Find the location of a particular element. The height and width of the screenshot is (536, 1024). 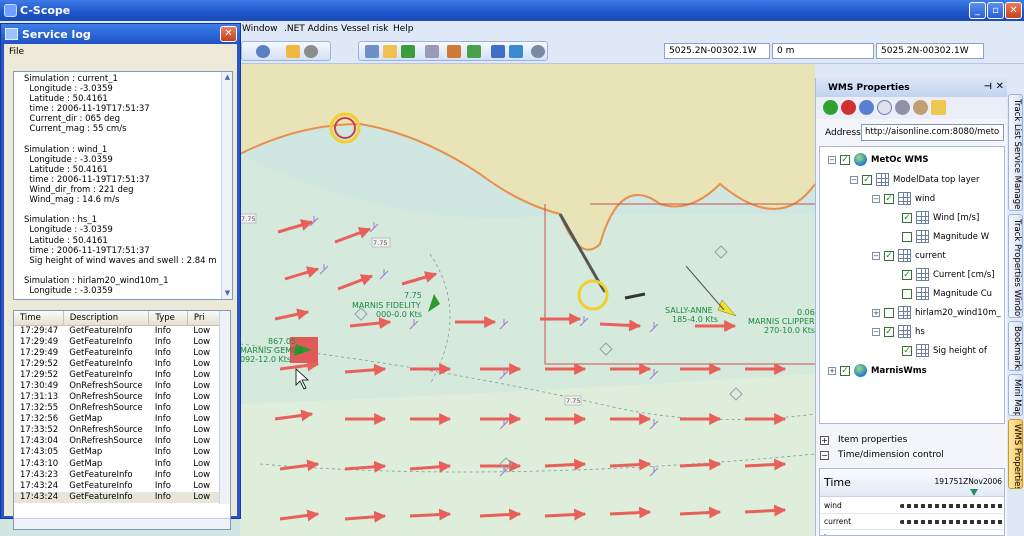

tree-node-sig-height: ✓ Sig height of is located at coordinates (953, 351).